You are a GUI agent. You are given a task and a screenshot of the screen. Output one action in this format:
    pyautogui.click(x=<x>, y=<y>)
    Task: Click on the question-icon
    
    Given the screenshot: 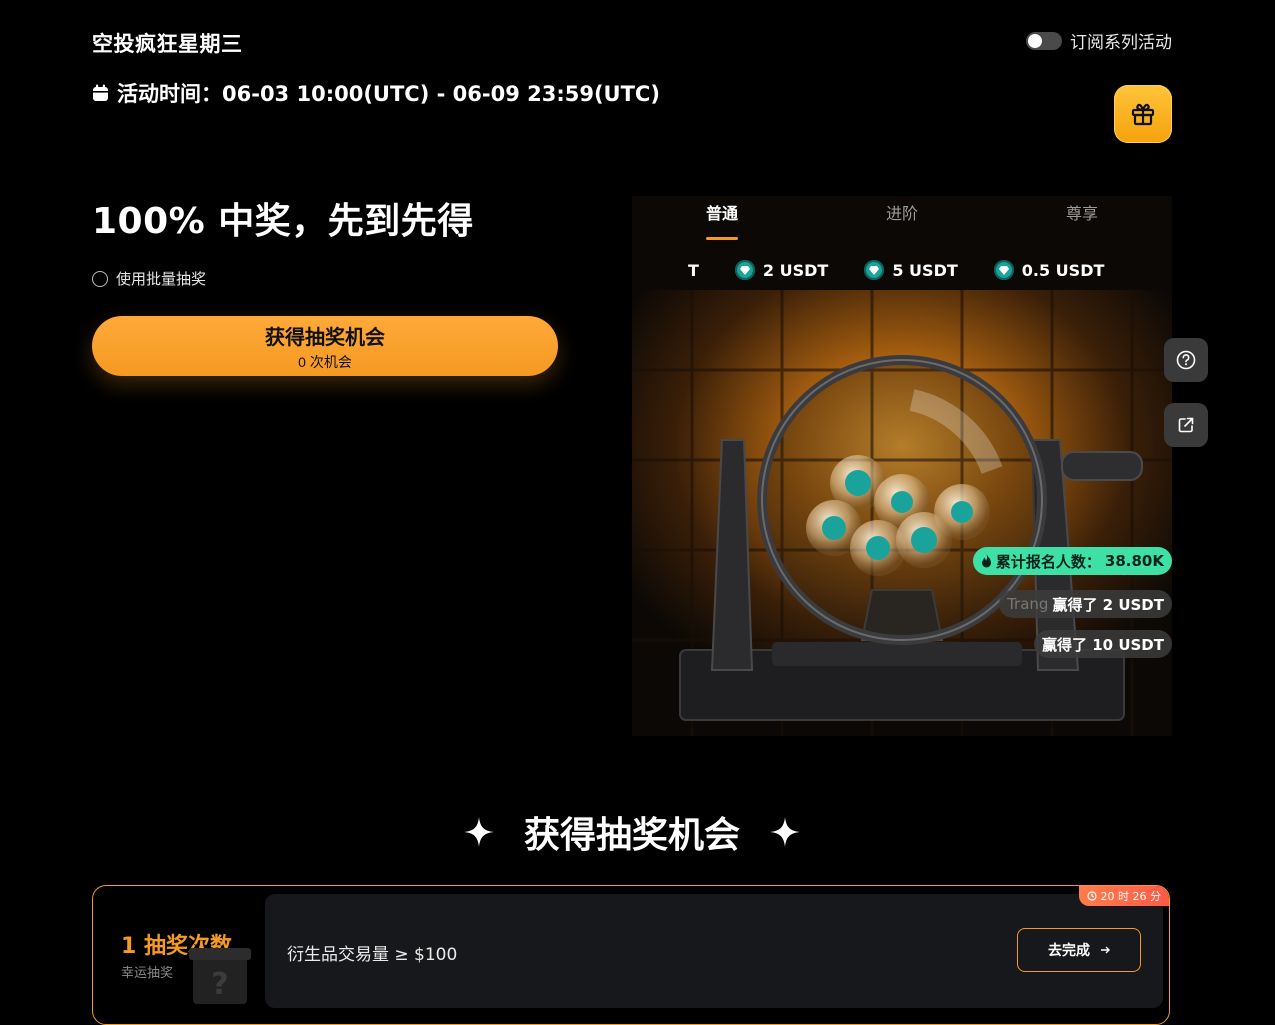 What is the action you would take?
    pyautogui.click(x=1186, y=360)
    